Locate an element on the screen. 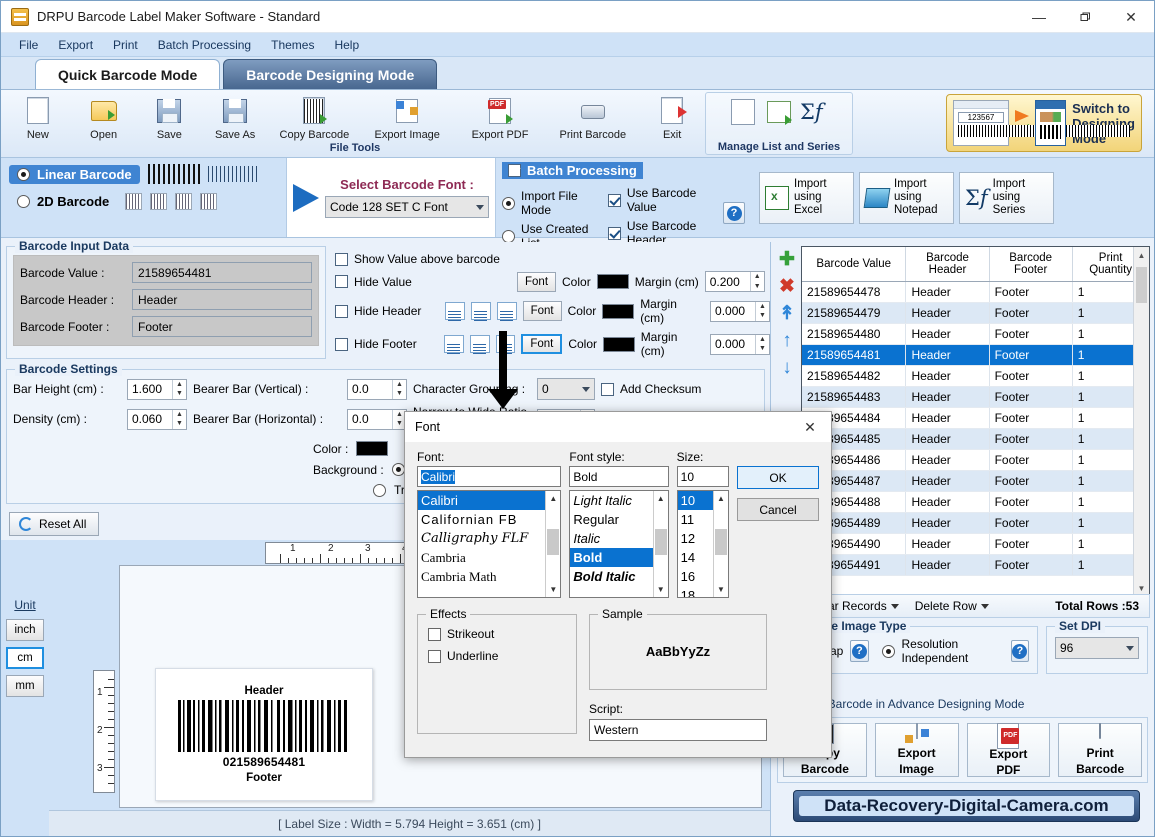 The image size is (1155, 837). table-row: 21589654486 Header Footer 1 is located at coordinates (975, 460).